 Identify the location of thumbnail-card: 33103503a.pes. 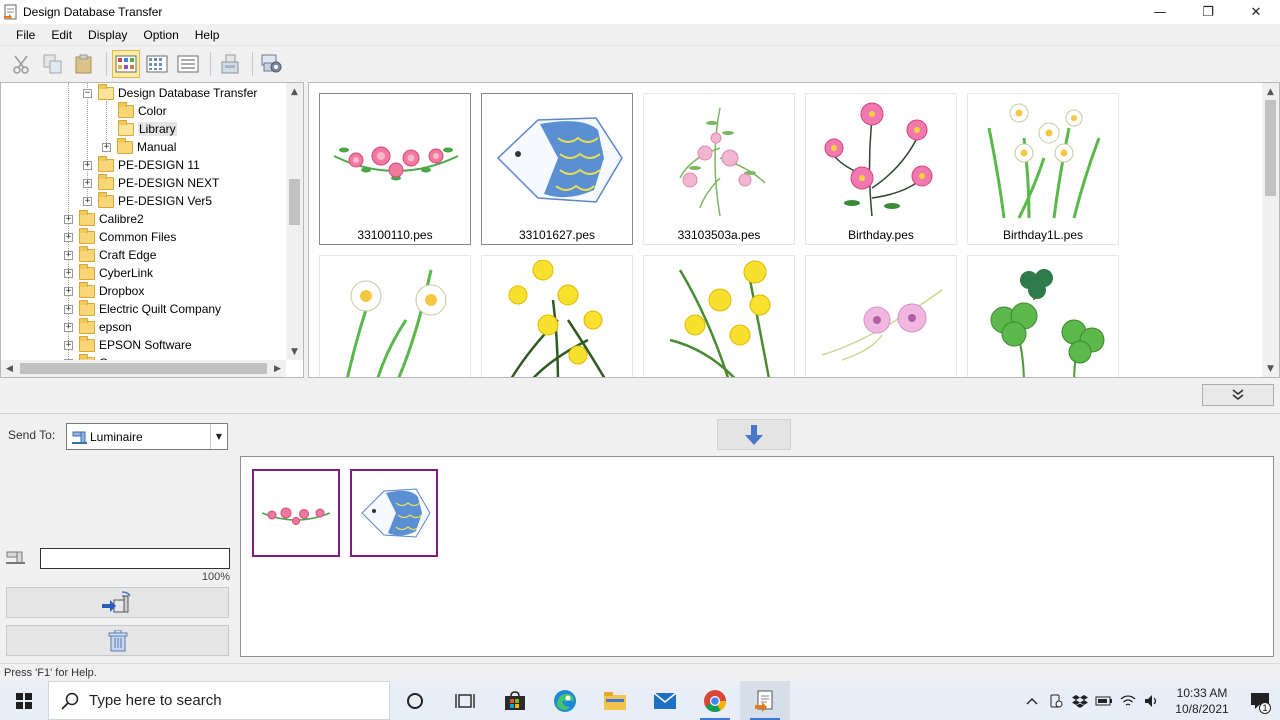
(719, 169).